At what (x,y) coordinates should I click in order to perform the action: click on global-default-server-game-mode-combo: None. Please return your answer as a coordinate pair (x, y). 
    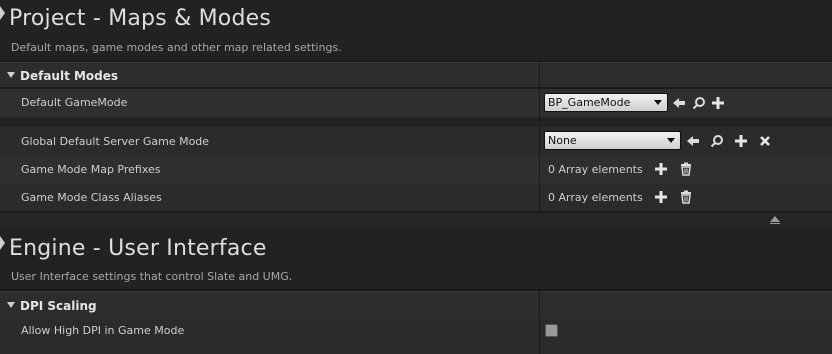
    Looking at the image, I should click on (612, 140).